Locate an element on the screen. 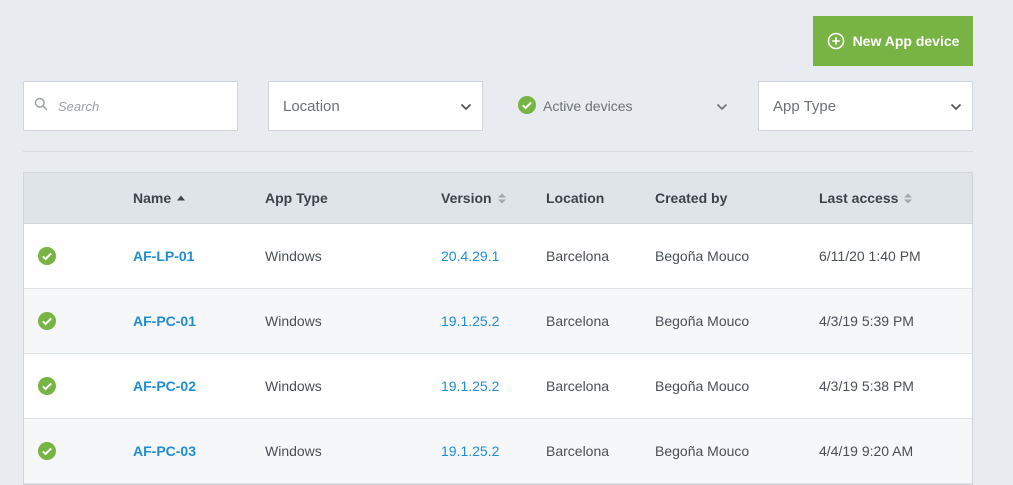 The height and width of the screenshot is (485, 1013). column-header-app-type: App Type is located at coordinates (296, 198).